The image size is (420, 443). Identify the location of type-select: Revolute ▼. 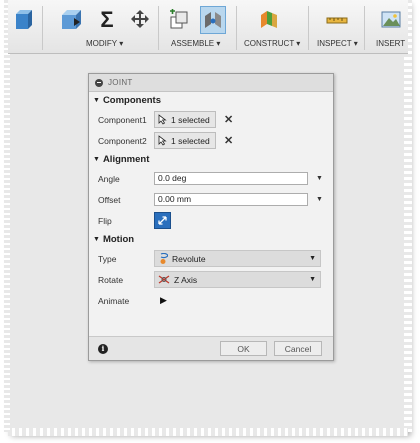
(237, 258).